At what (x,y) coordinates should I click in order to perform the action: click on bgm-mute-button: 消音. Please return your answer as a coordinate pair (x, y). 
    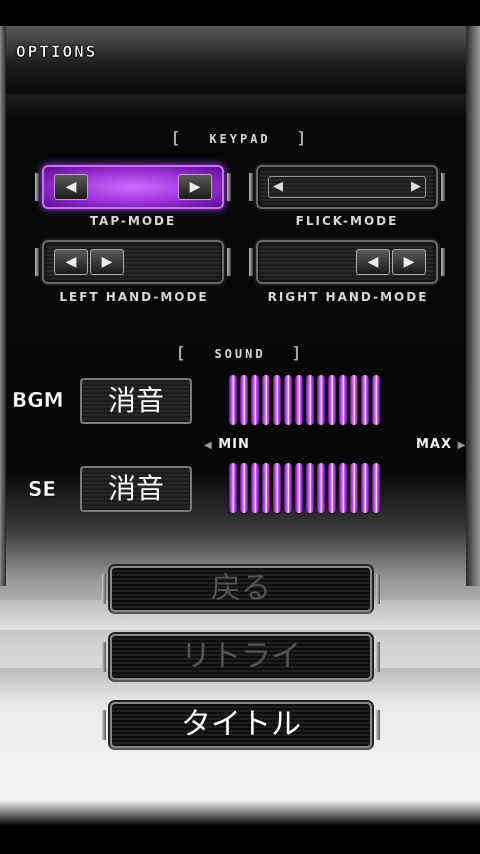
    Looking at the image, I should click on (136, 401).